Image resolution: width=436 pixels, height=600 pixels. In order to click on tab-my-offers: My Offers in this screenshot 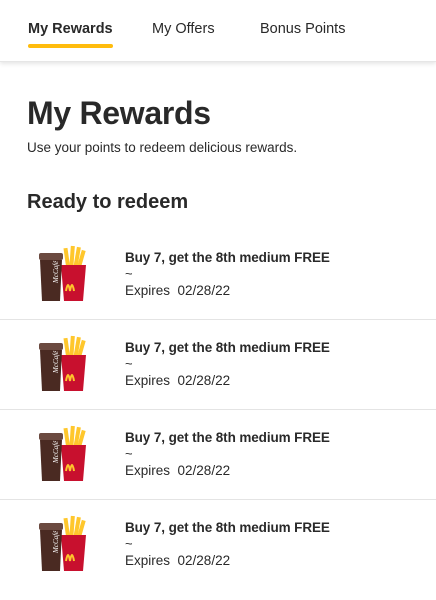, I will do `click(183, 29)`.